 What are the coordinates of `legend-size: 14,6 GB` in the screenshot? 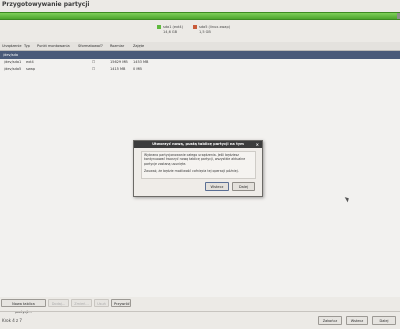 It's located at (170, 31).